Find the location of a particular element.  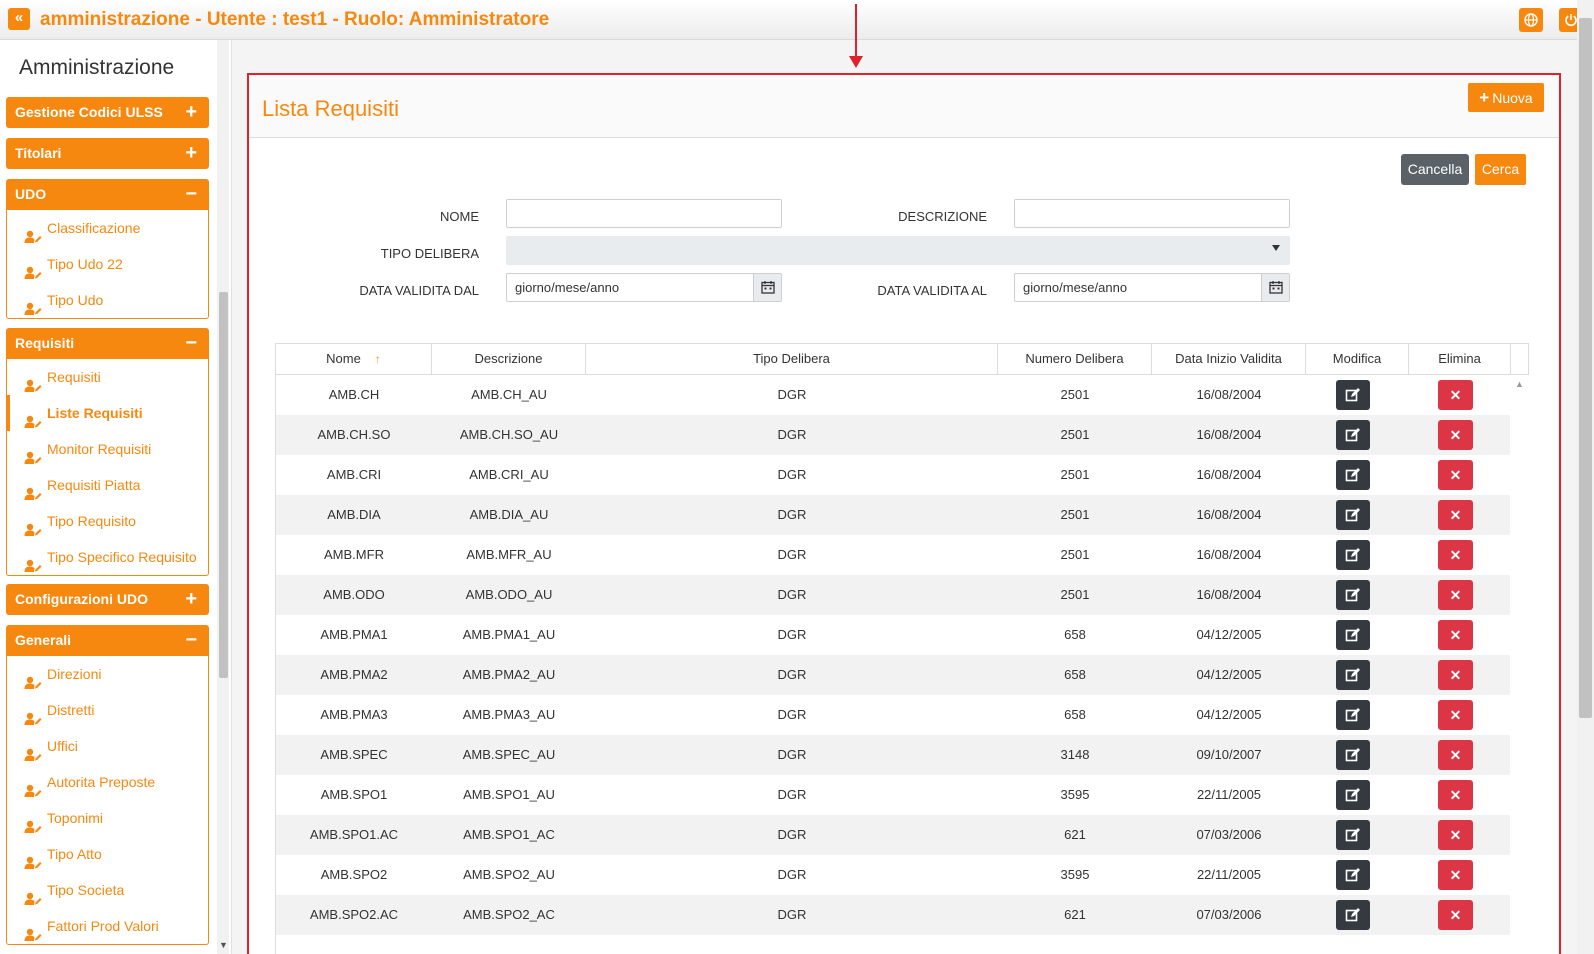

column-header-elimina: Elimina is located at coordinates (1460, 359).